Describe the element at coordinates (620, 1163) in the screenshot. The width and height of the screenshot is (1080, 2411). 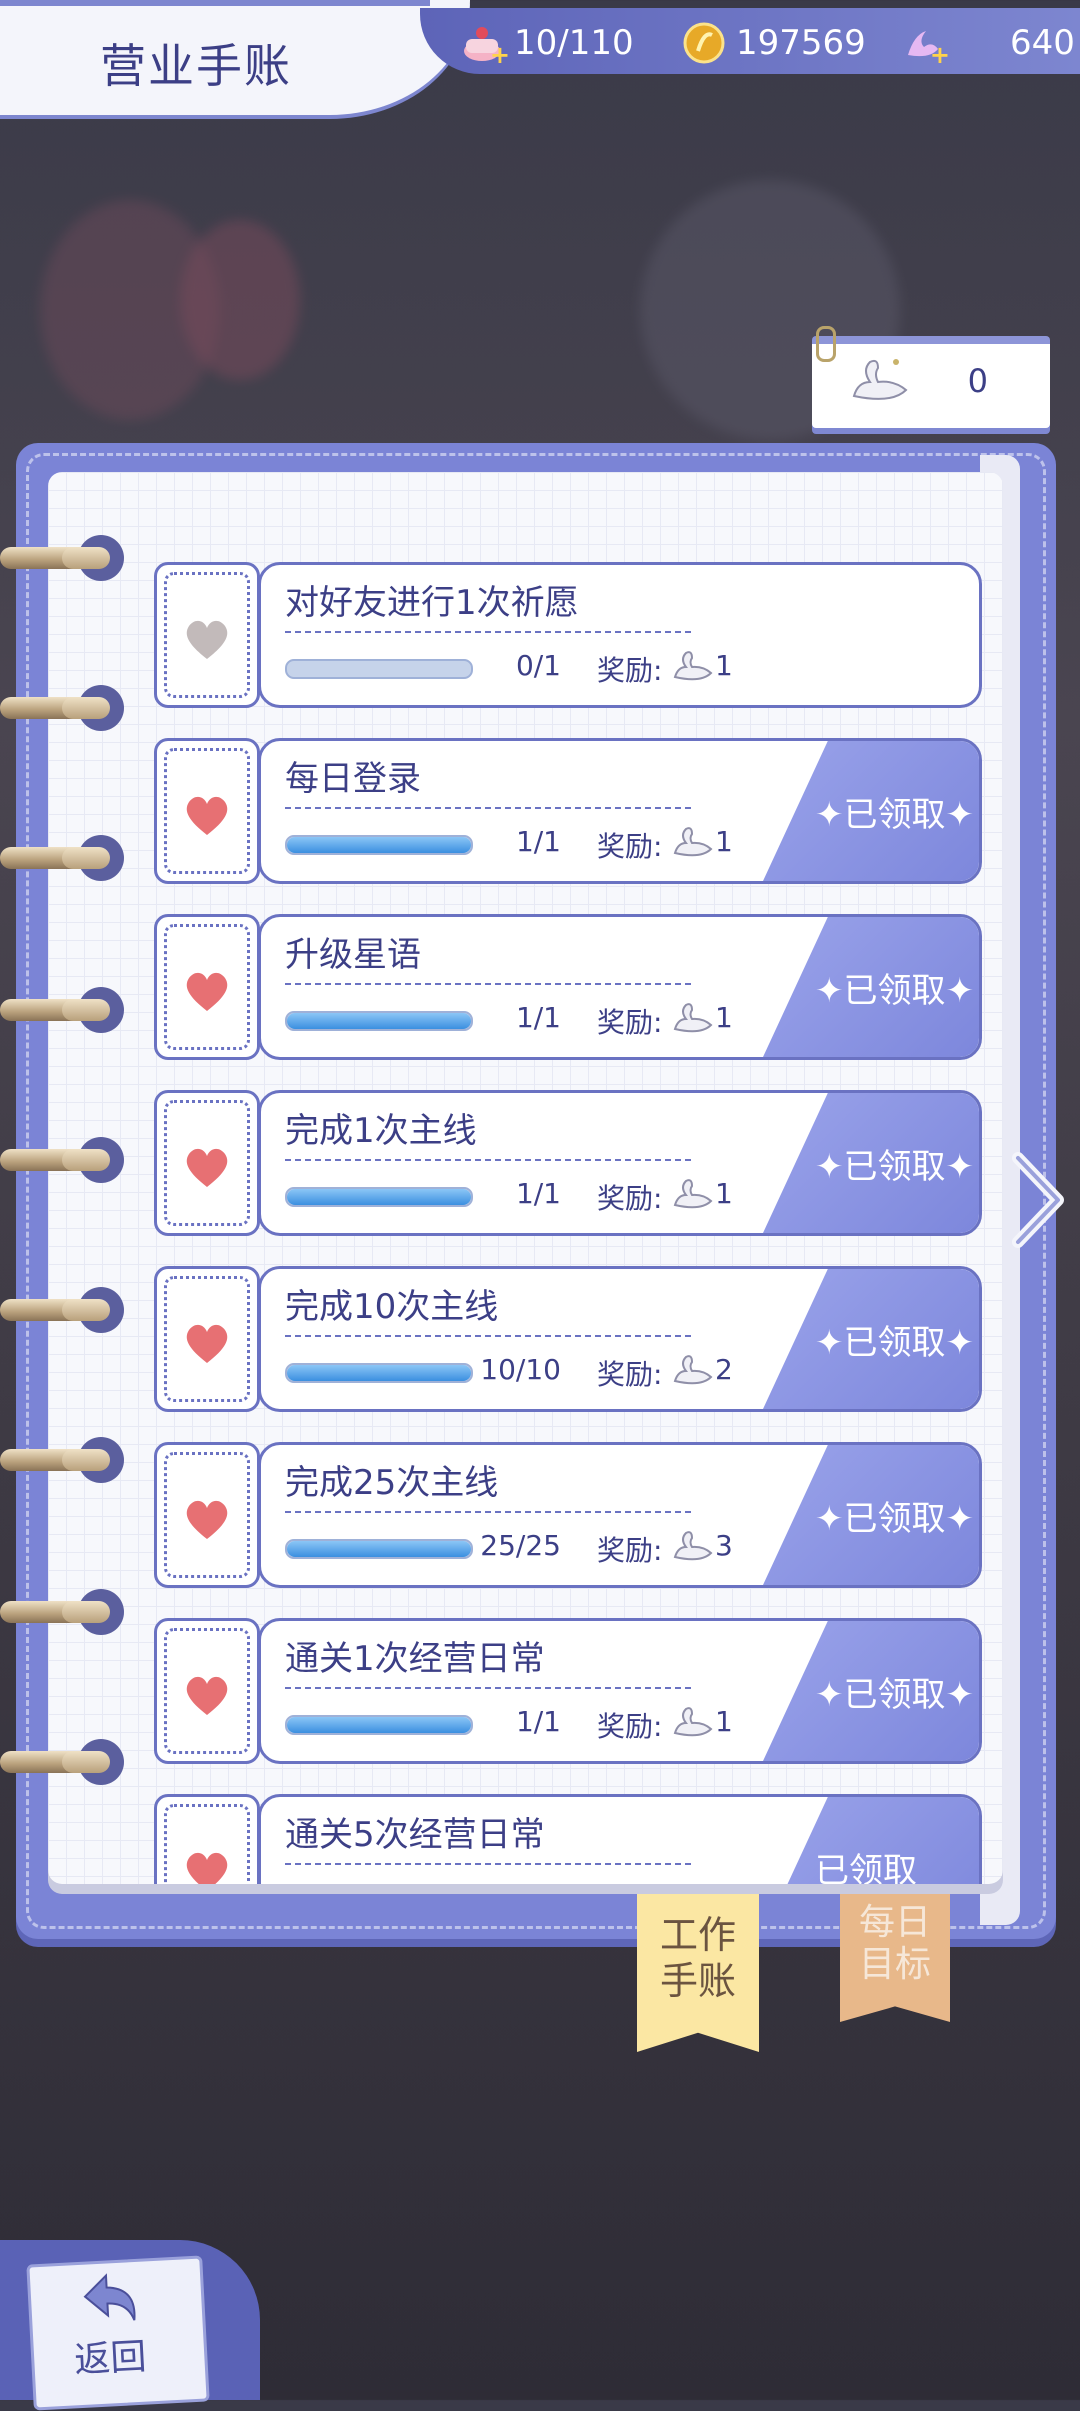
I see `task-card: 完成1次主线 1/1 奖励: 1 ✦已领取✦` at that location.